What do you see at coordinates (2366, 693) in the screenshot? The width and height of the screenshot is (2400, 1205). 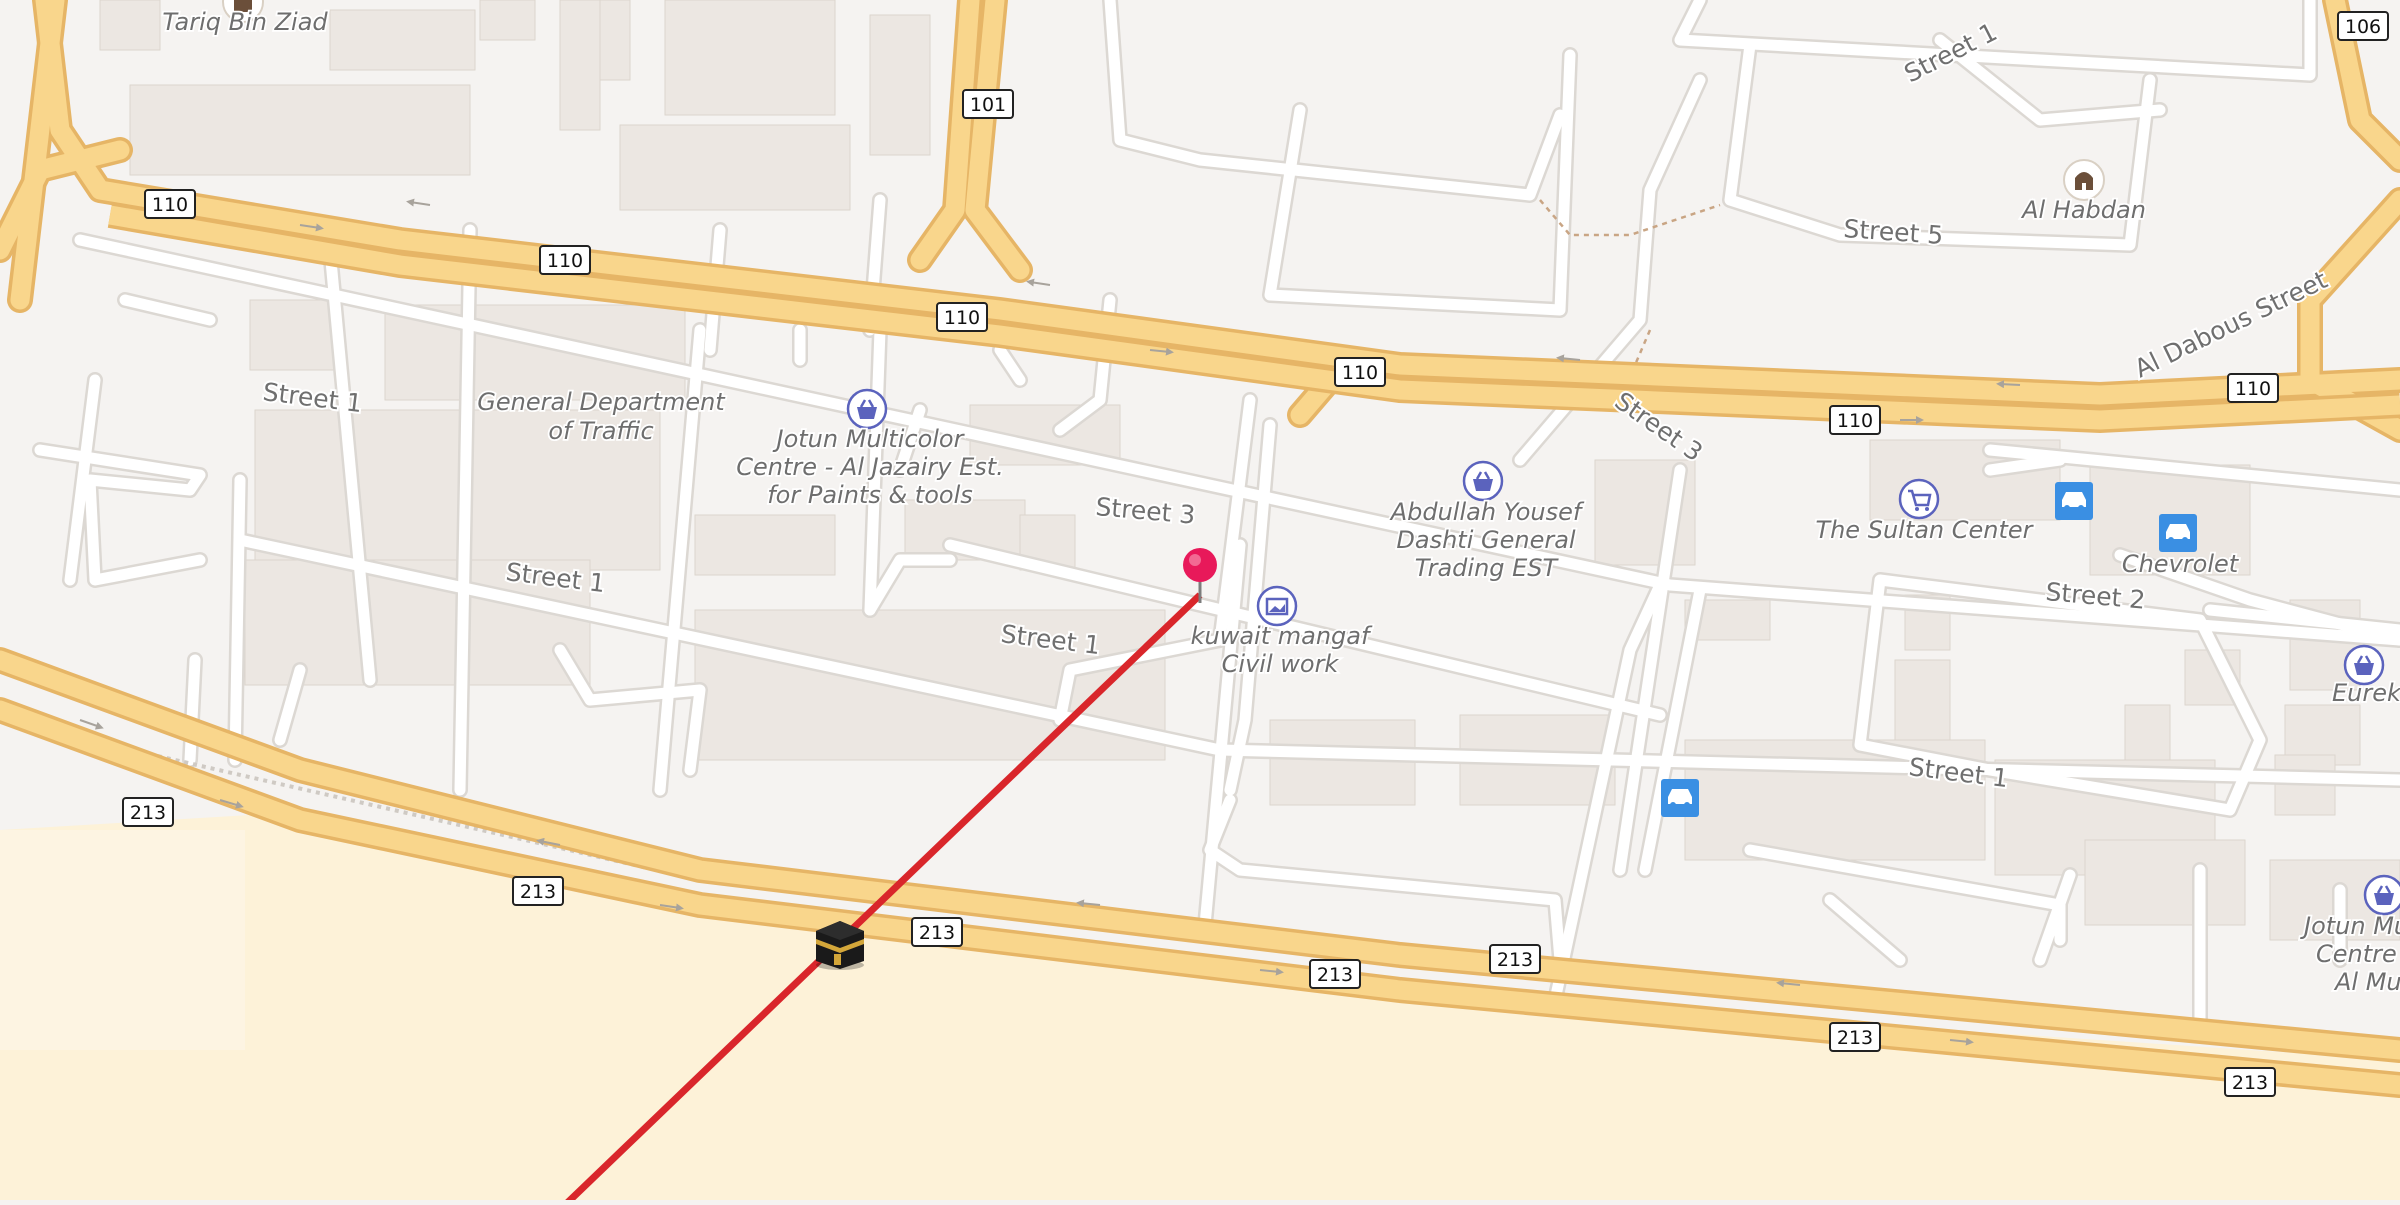 I see `poi-label: Eureka` at bounding box center [2366, 693].